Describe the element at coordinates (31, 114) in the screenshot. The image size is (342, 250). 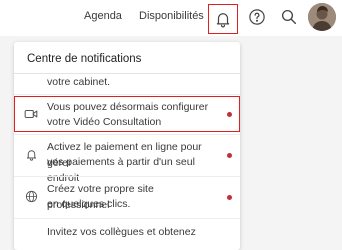
I see `video-camera-icon` at that location.